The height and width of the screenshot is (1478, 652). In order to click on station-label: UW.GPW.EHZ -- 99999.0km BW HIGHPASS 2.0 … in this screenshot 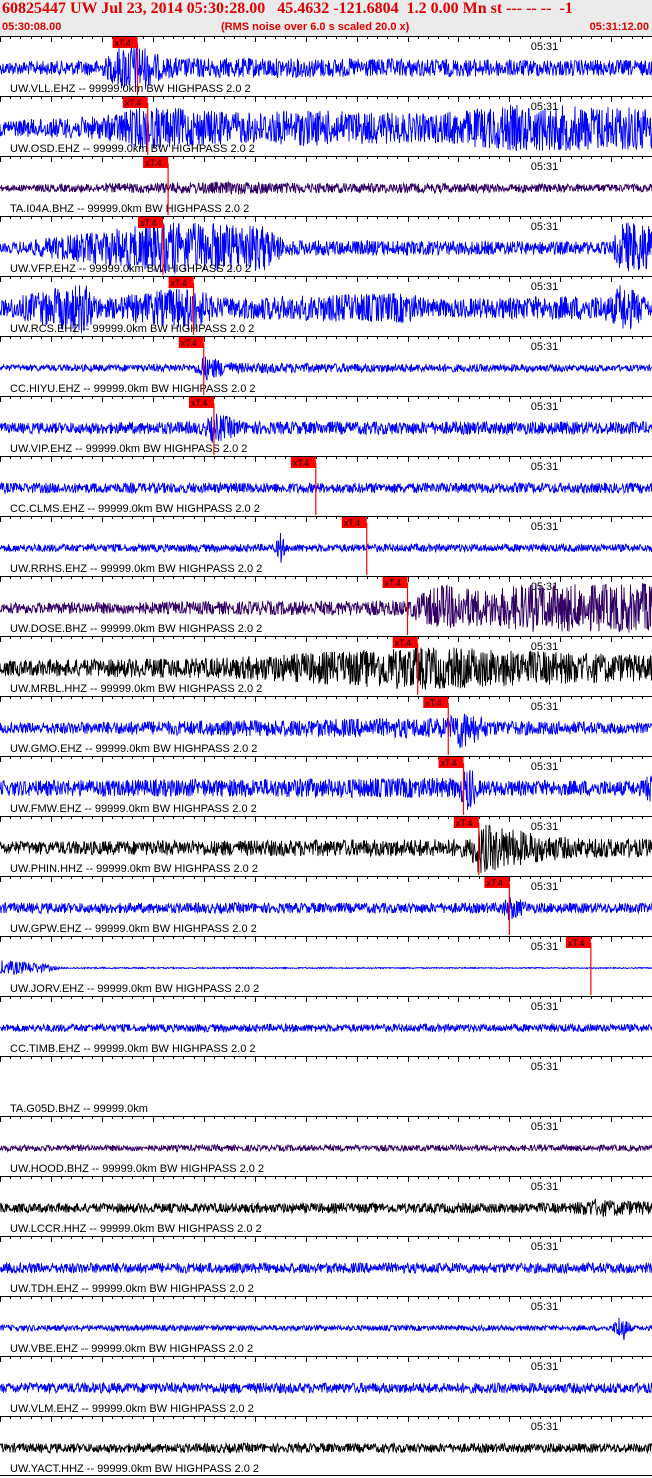, I will do `click(133, 929)`.